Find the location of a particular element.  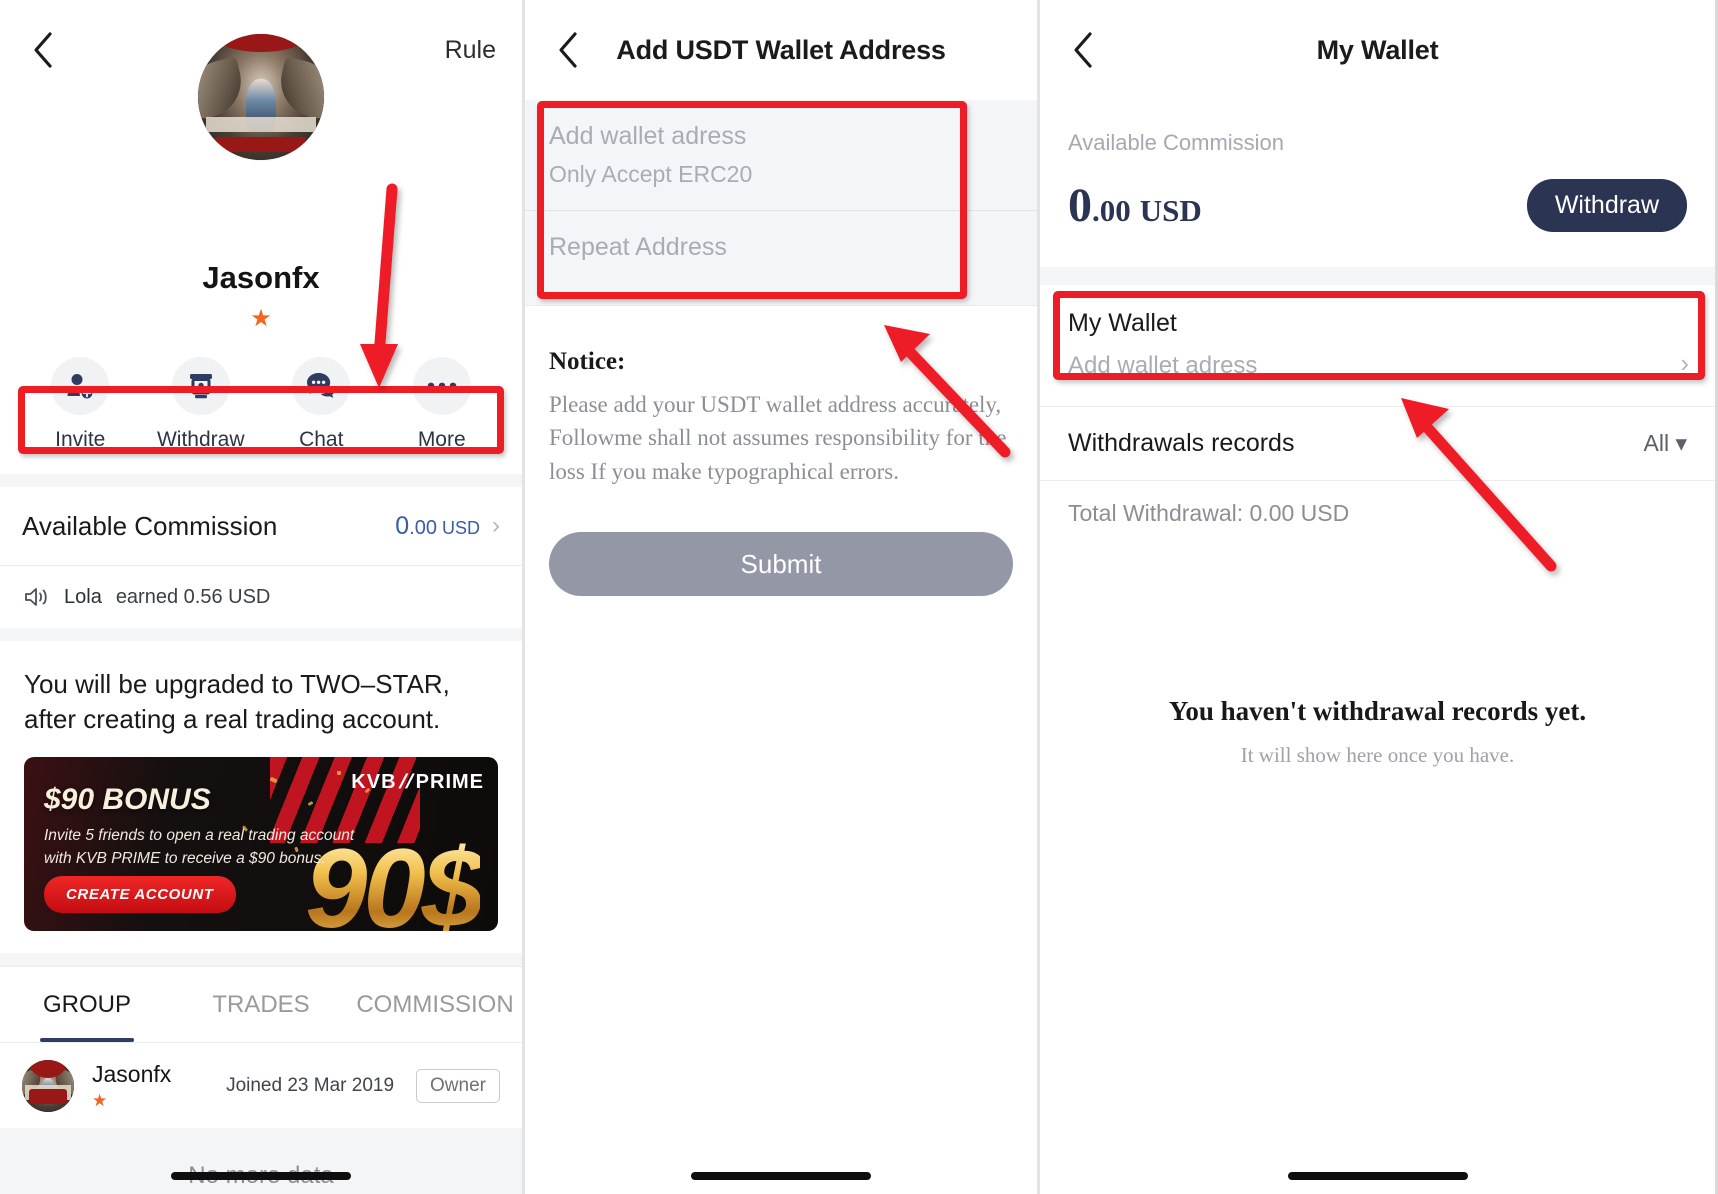

speaker-icon is located at coordinates (37, 597).